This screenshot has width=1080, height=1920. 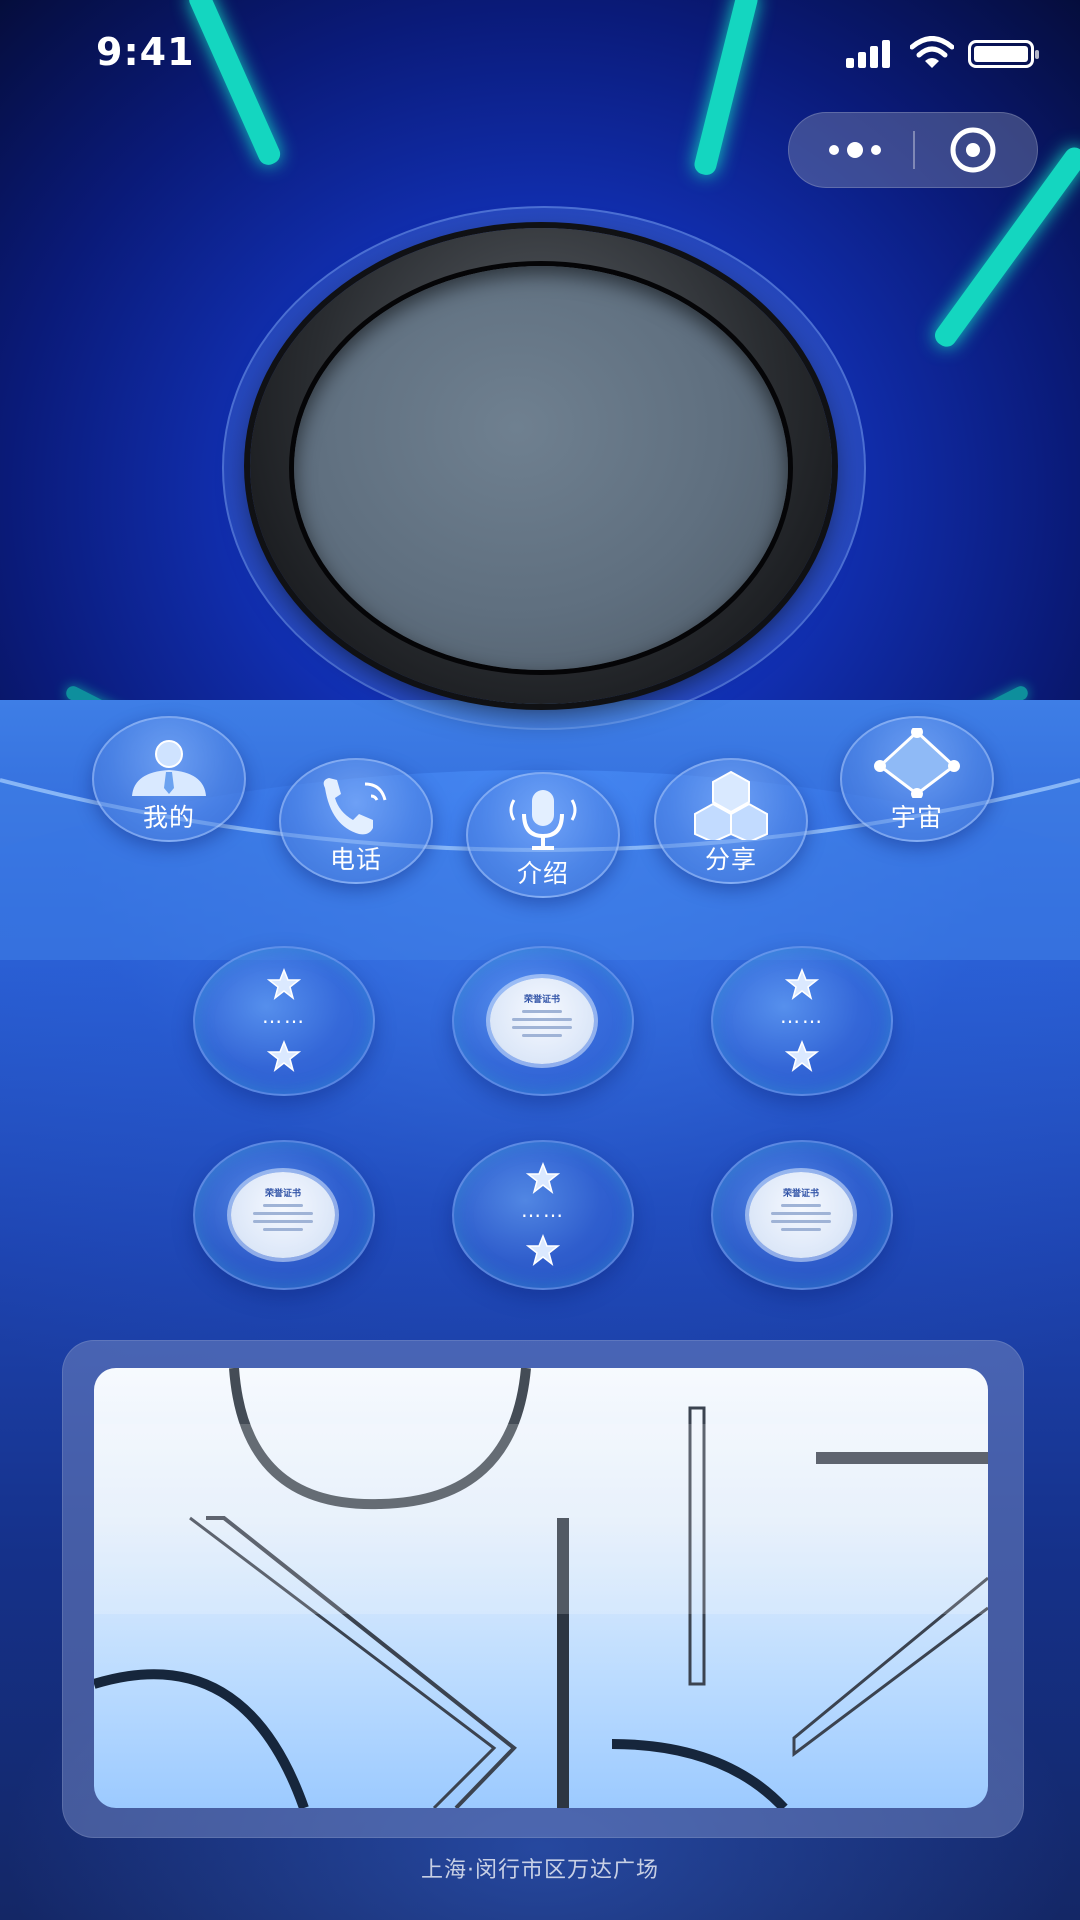 I want to click on function-button-universe: 宇宙, so click(x=917, y=779).